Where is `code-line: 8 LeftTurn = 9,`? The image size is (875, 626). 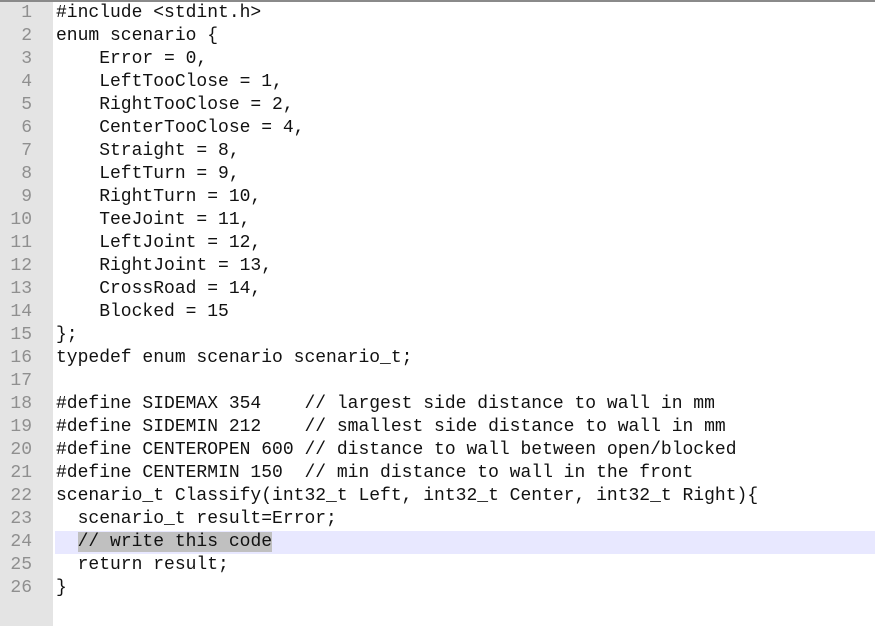 code-line: 8 LeftTurn = 9, is located at coordinates (437, 174).